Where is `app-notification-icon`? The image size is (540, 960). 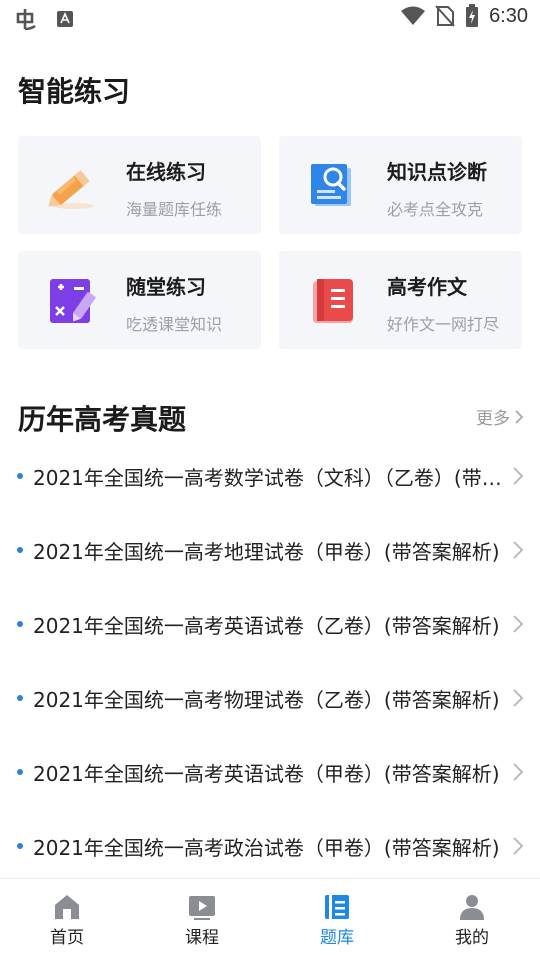 app-notification-icon is located at coordinates (26, 20).